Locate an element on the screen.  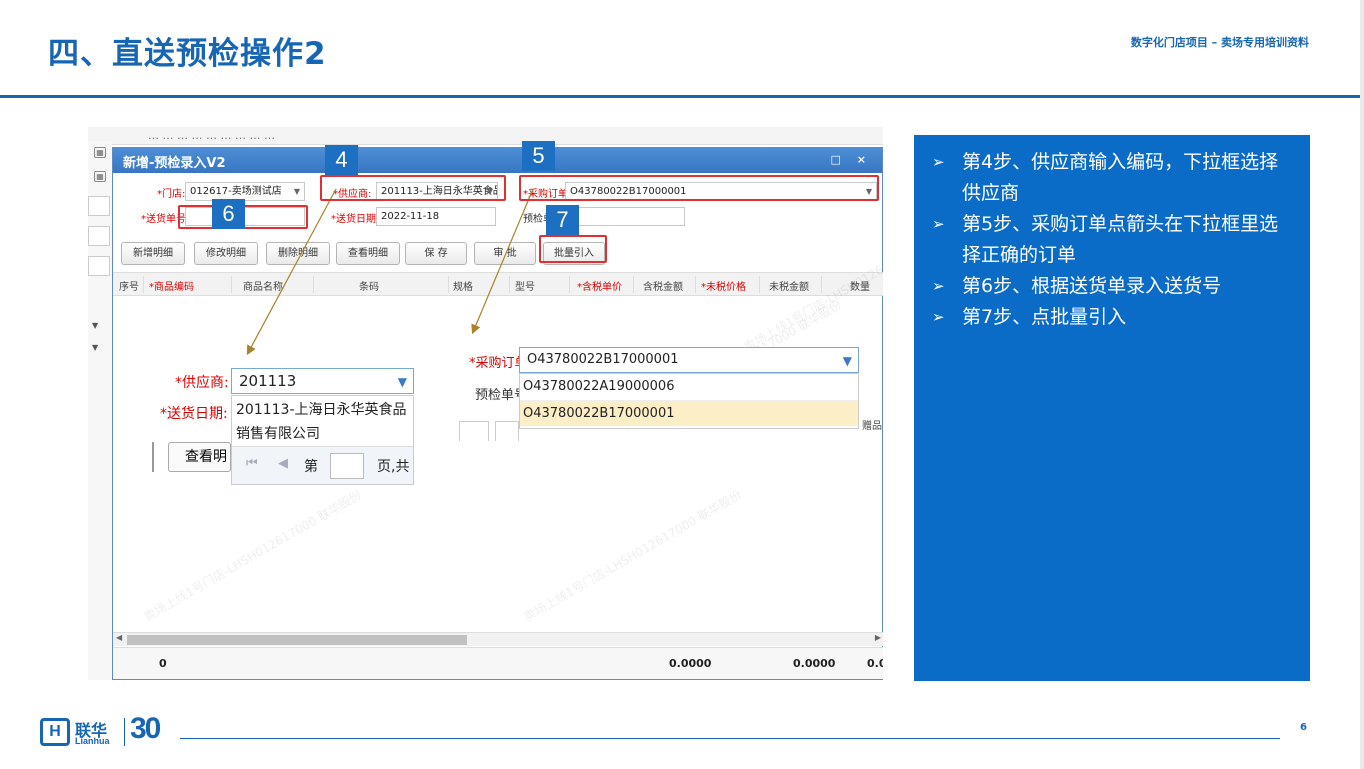
step-item: ➢ 第5步、采购订单点箭头在下拉框里选择正确的订单 is located at coordinates (1114, 240).